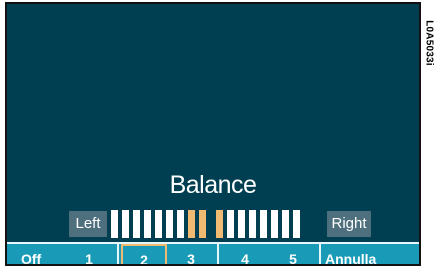  What do you see at coordinates (293, 254) in the screenshot?
I see `softkey-5: 5` at bounding box center [293, 254].